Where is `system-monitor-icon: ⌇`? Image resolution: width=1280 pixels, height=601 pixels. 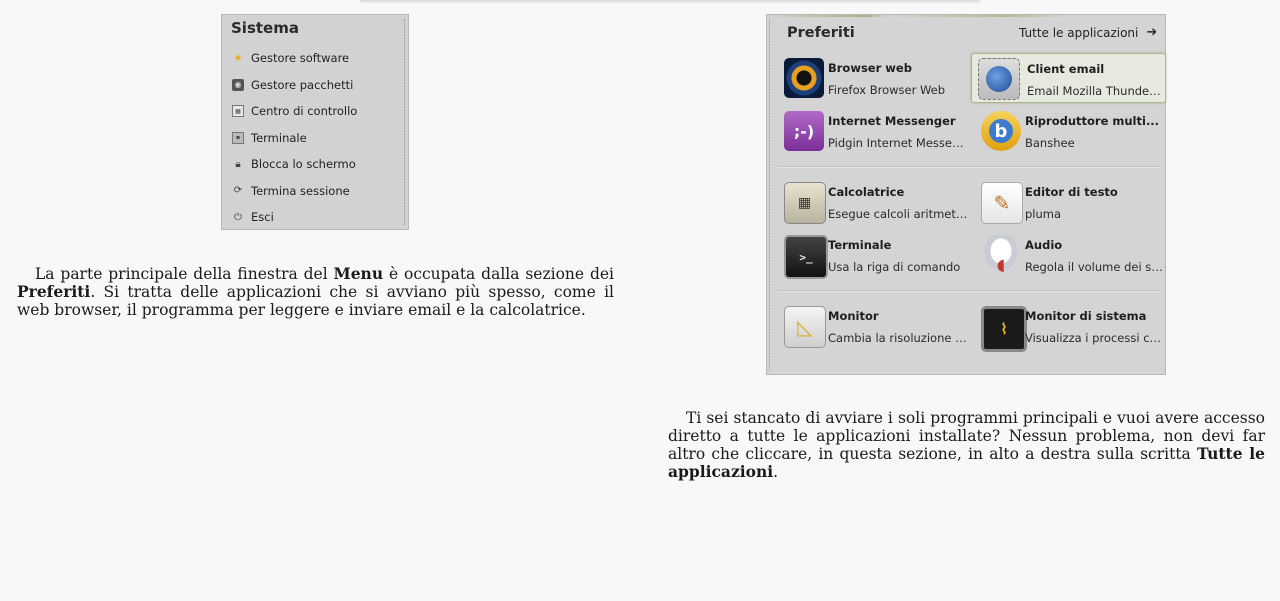
system-monitor-icon: ⌇ is located at coordinates (1004, 329).